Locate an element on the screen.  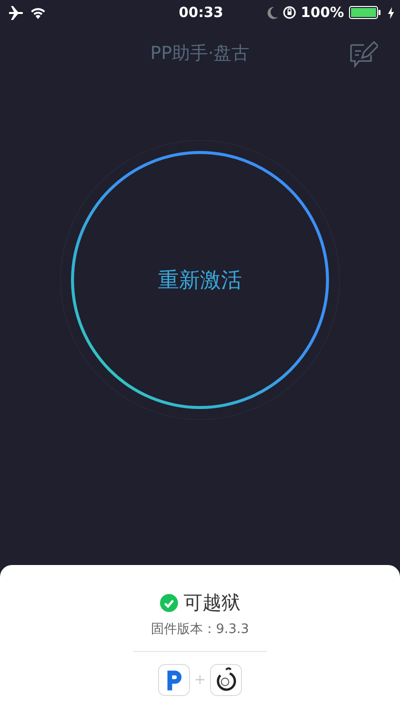
airplane-icon is located at coordinates (16, 13).